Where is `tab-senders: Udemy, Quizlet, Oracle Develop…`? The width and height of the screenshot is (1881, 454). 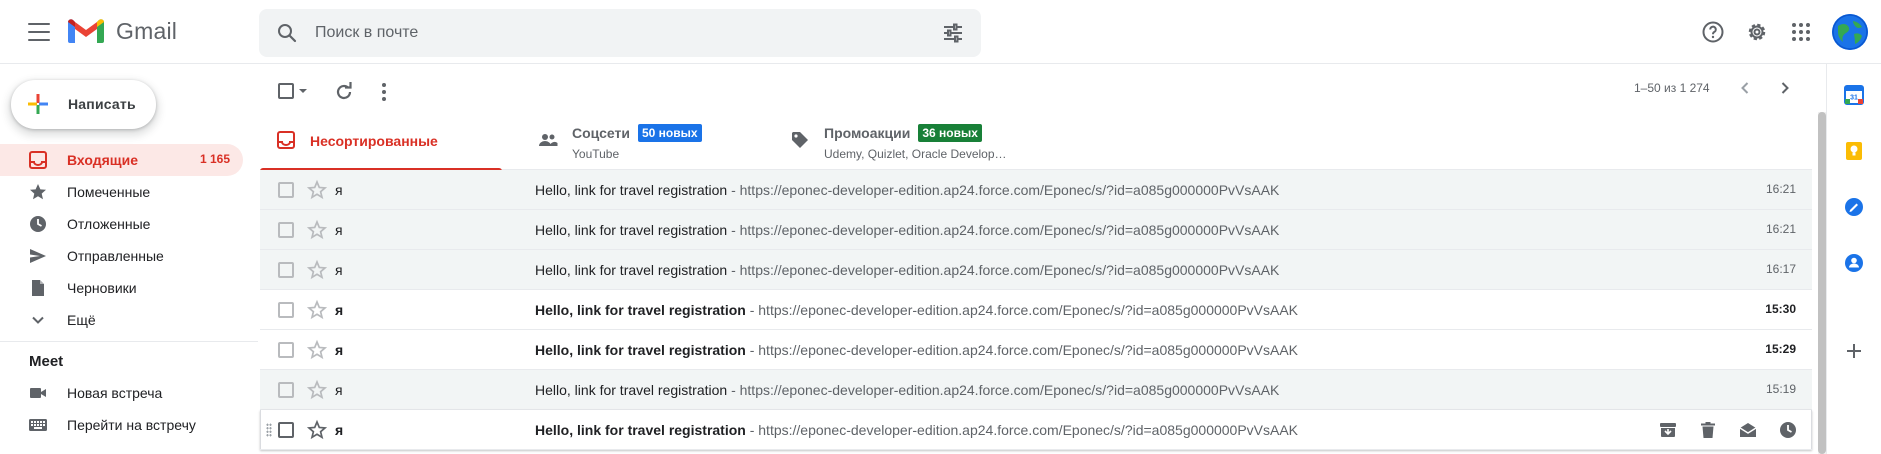
tab-senders: Udemy, Quizlet, Oracle Develop… is located at coordinates (915, 154).